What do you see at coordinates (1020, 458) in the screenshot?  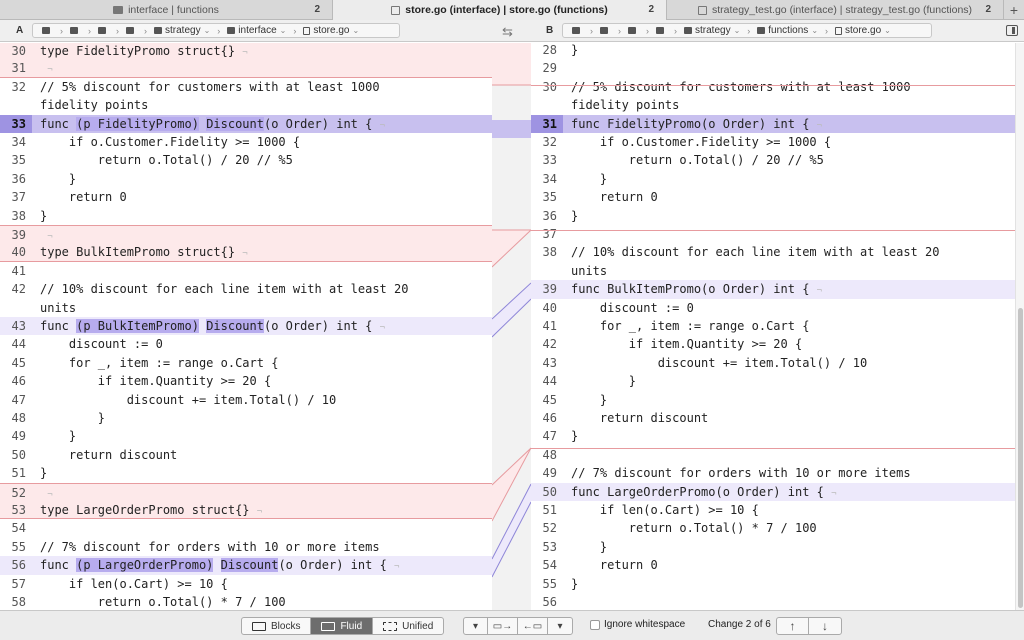 I see `scrollbar-thumb` at bounding box center [1020, 458].